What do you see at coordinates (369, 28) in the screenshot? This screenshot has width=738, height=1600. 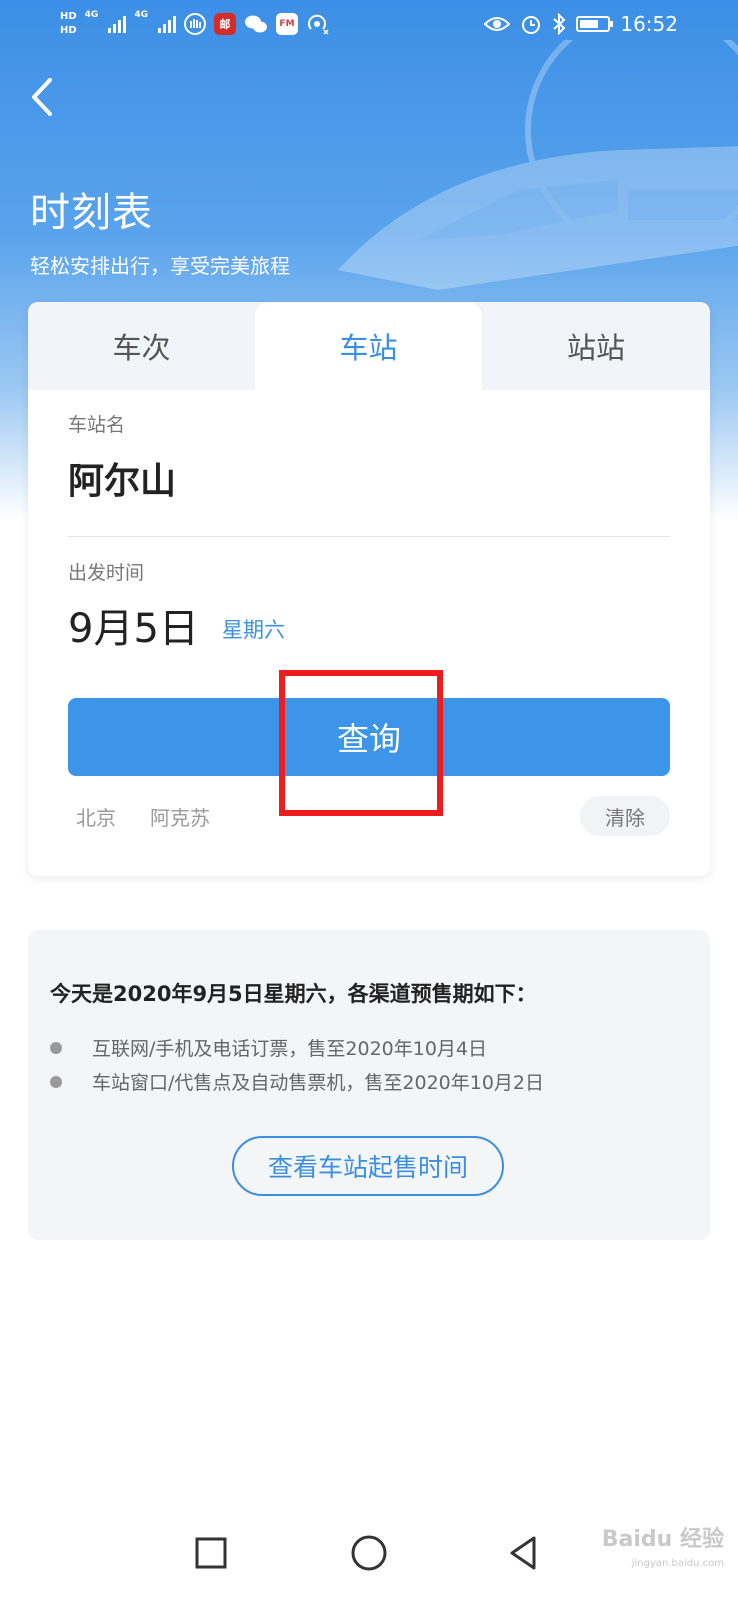 I see `status-bar: HD HD 4G 4G 邮 FM 16:52` at bounding box center [369, 28].